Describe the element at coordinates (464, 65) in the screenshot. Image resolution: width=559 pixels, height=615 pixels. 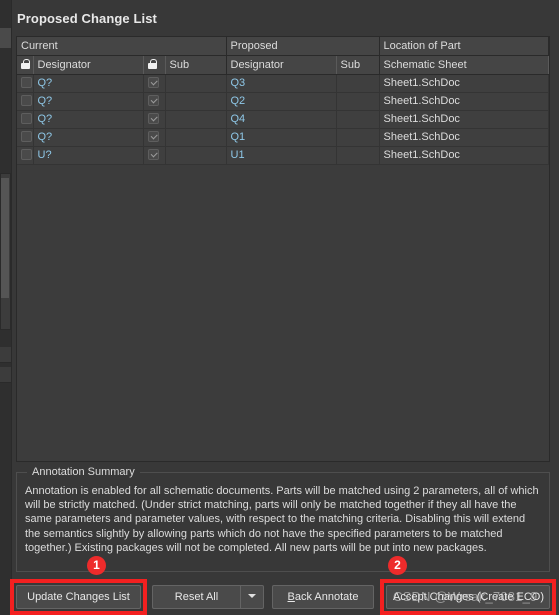
I see `location-schematic-sheet-header: Schematic Sheet` at that location.